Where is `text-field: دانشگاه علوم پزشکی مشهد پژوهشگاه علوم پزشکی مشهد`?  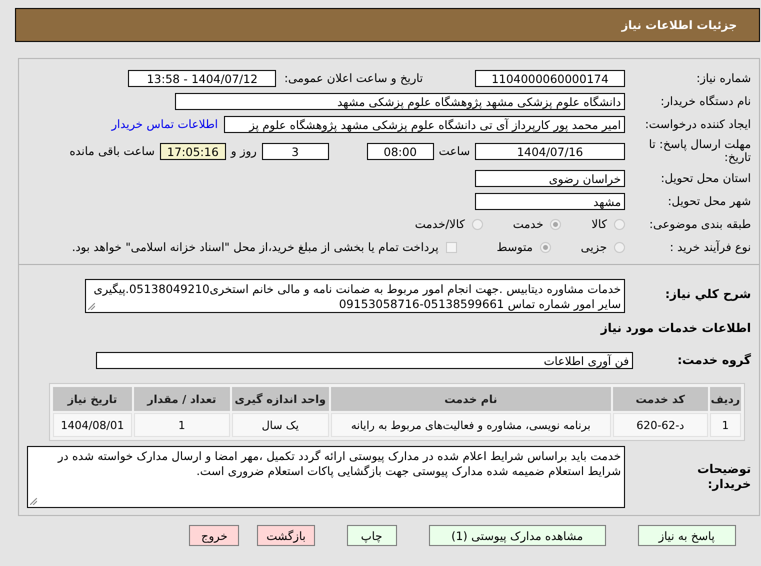
text-field: دانشگاه علوم پزشکی مشهد پژوهشگاه علوم پزشکی مشهد is located at coordinates (400, 101).